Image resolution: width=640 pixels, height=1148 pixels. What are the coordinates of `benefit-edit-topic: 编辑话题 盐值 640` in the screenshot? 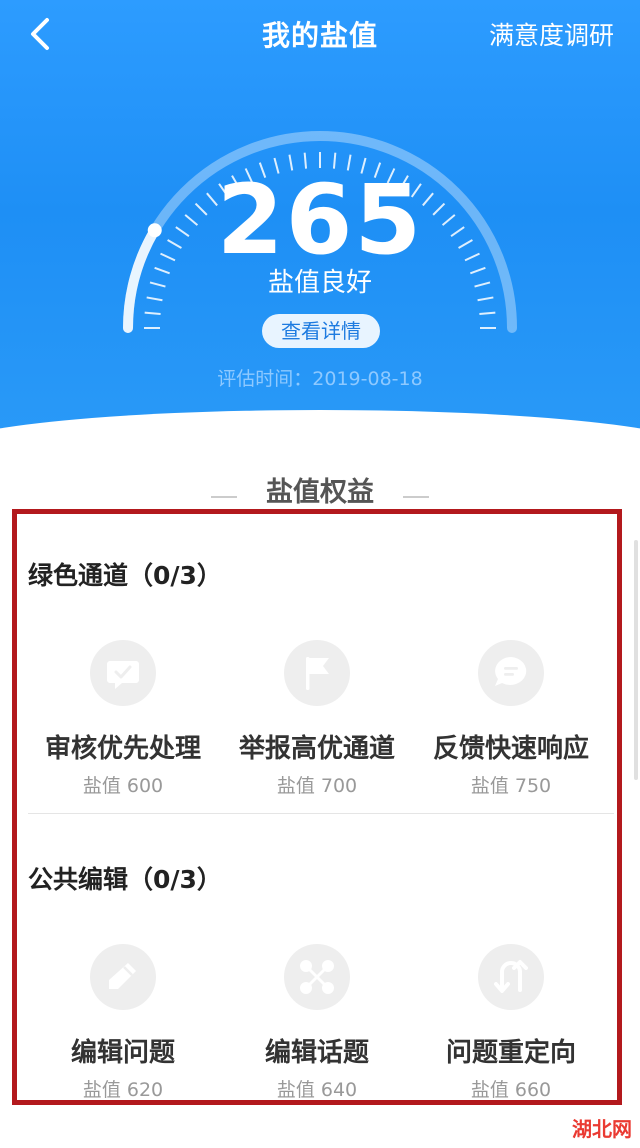 It's located at (317, 1023).